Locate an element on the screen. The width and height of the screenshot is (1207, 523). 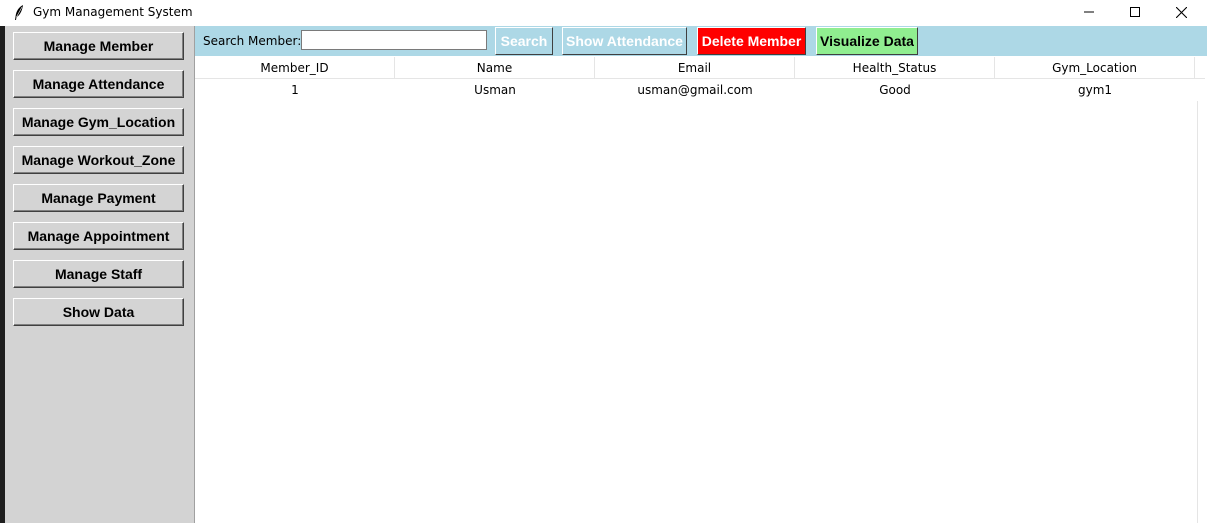
table-right-edge is located at coordinates (1202, 312).